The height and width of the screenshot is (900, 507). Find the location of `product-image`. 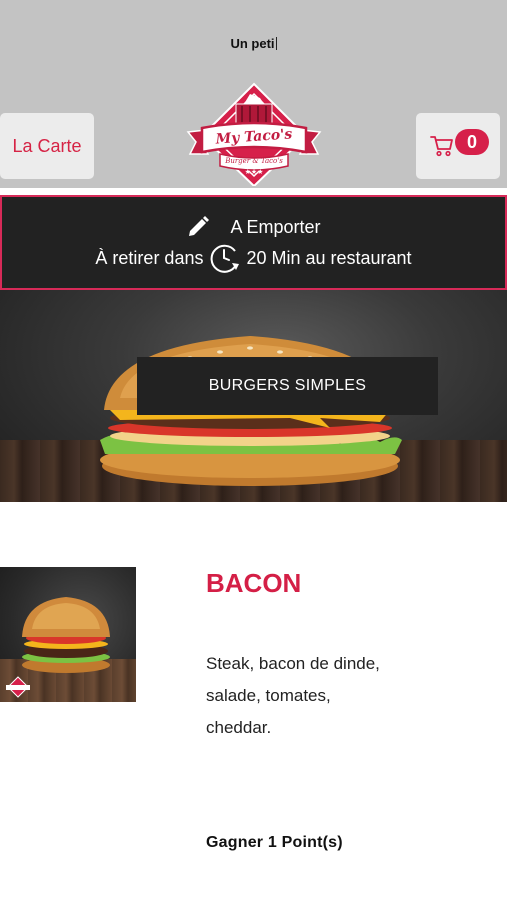

product-image is located at coordinates (68, 634).